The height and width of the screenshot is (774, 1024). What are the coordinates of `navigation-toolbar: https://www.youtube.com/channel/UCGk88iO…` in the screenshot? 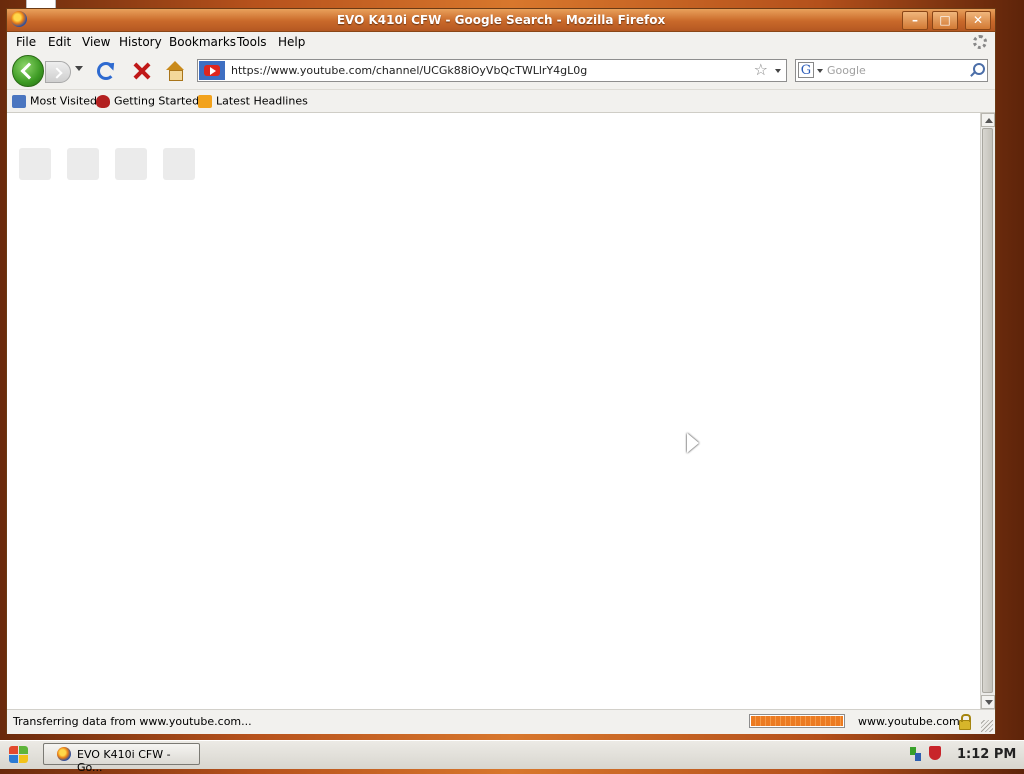 It's located at (501, 71).